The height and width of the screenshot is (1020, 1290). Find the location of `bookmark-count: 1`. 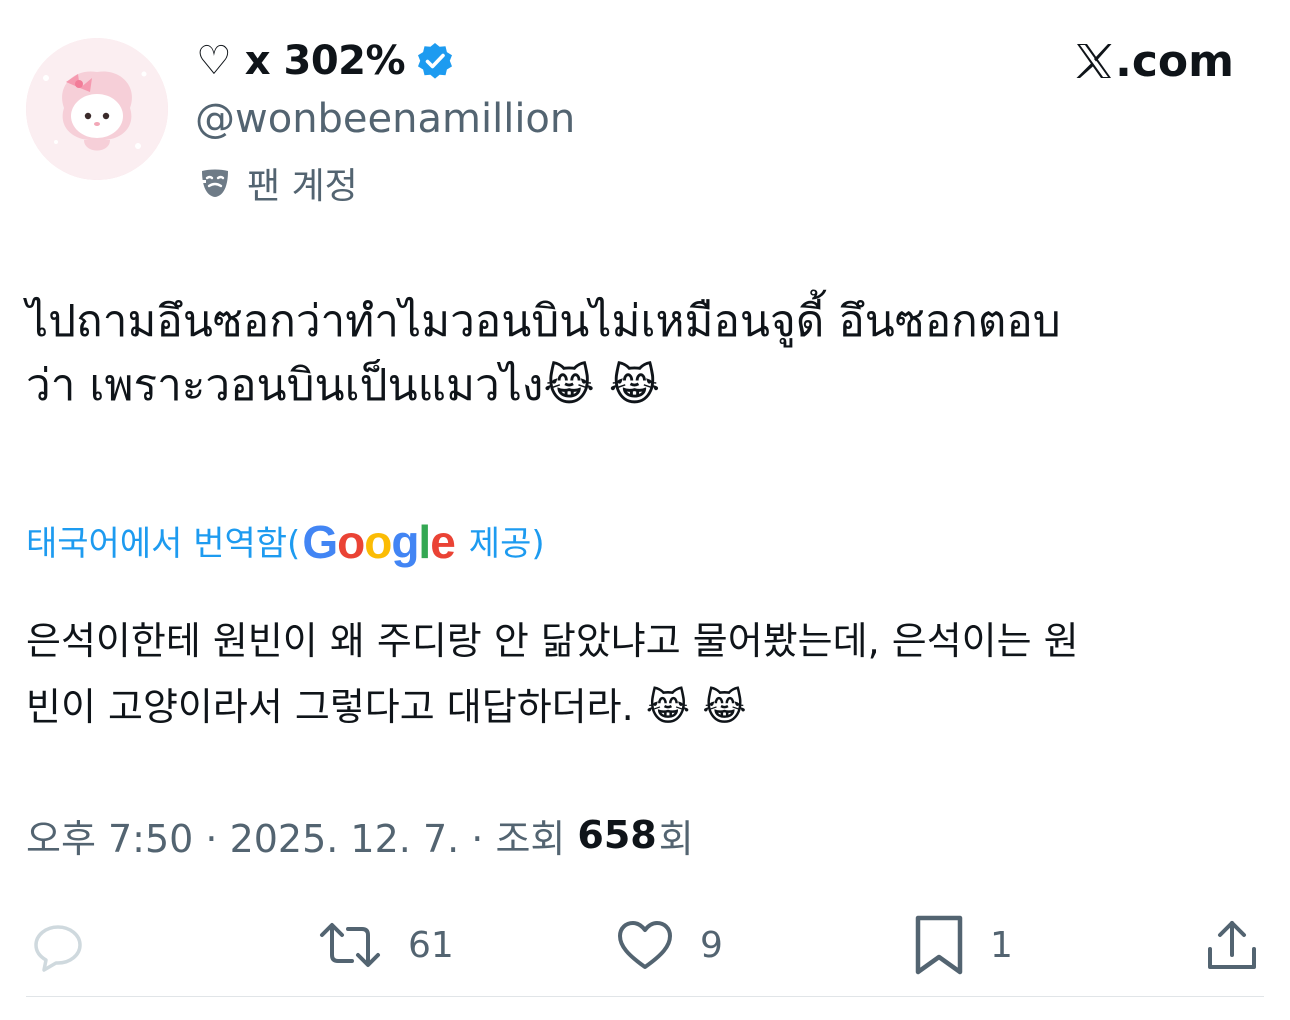

bookmark-count: 1 is located at coordinates (1001, 945).